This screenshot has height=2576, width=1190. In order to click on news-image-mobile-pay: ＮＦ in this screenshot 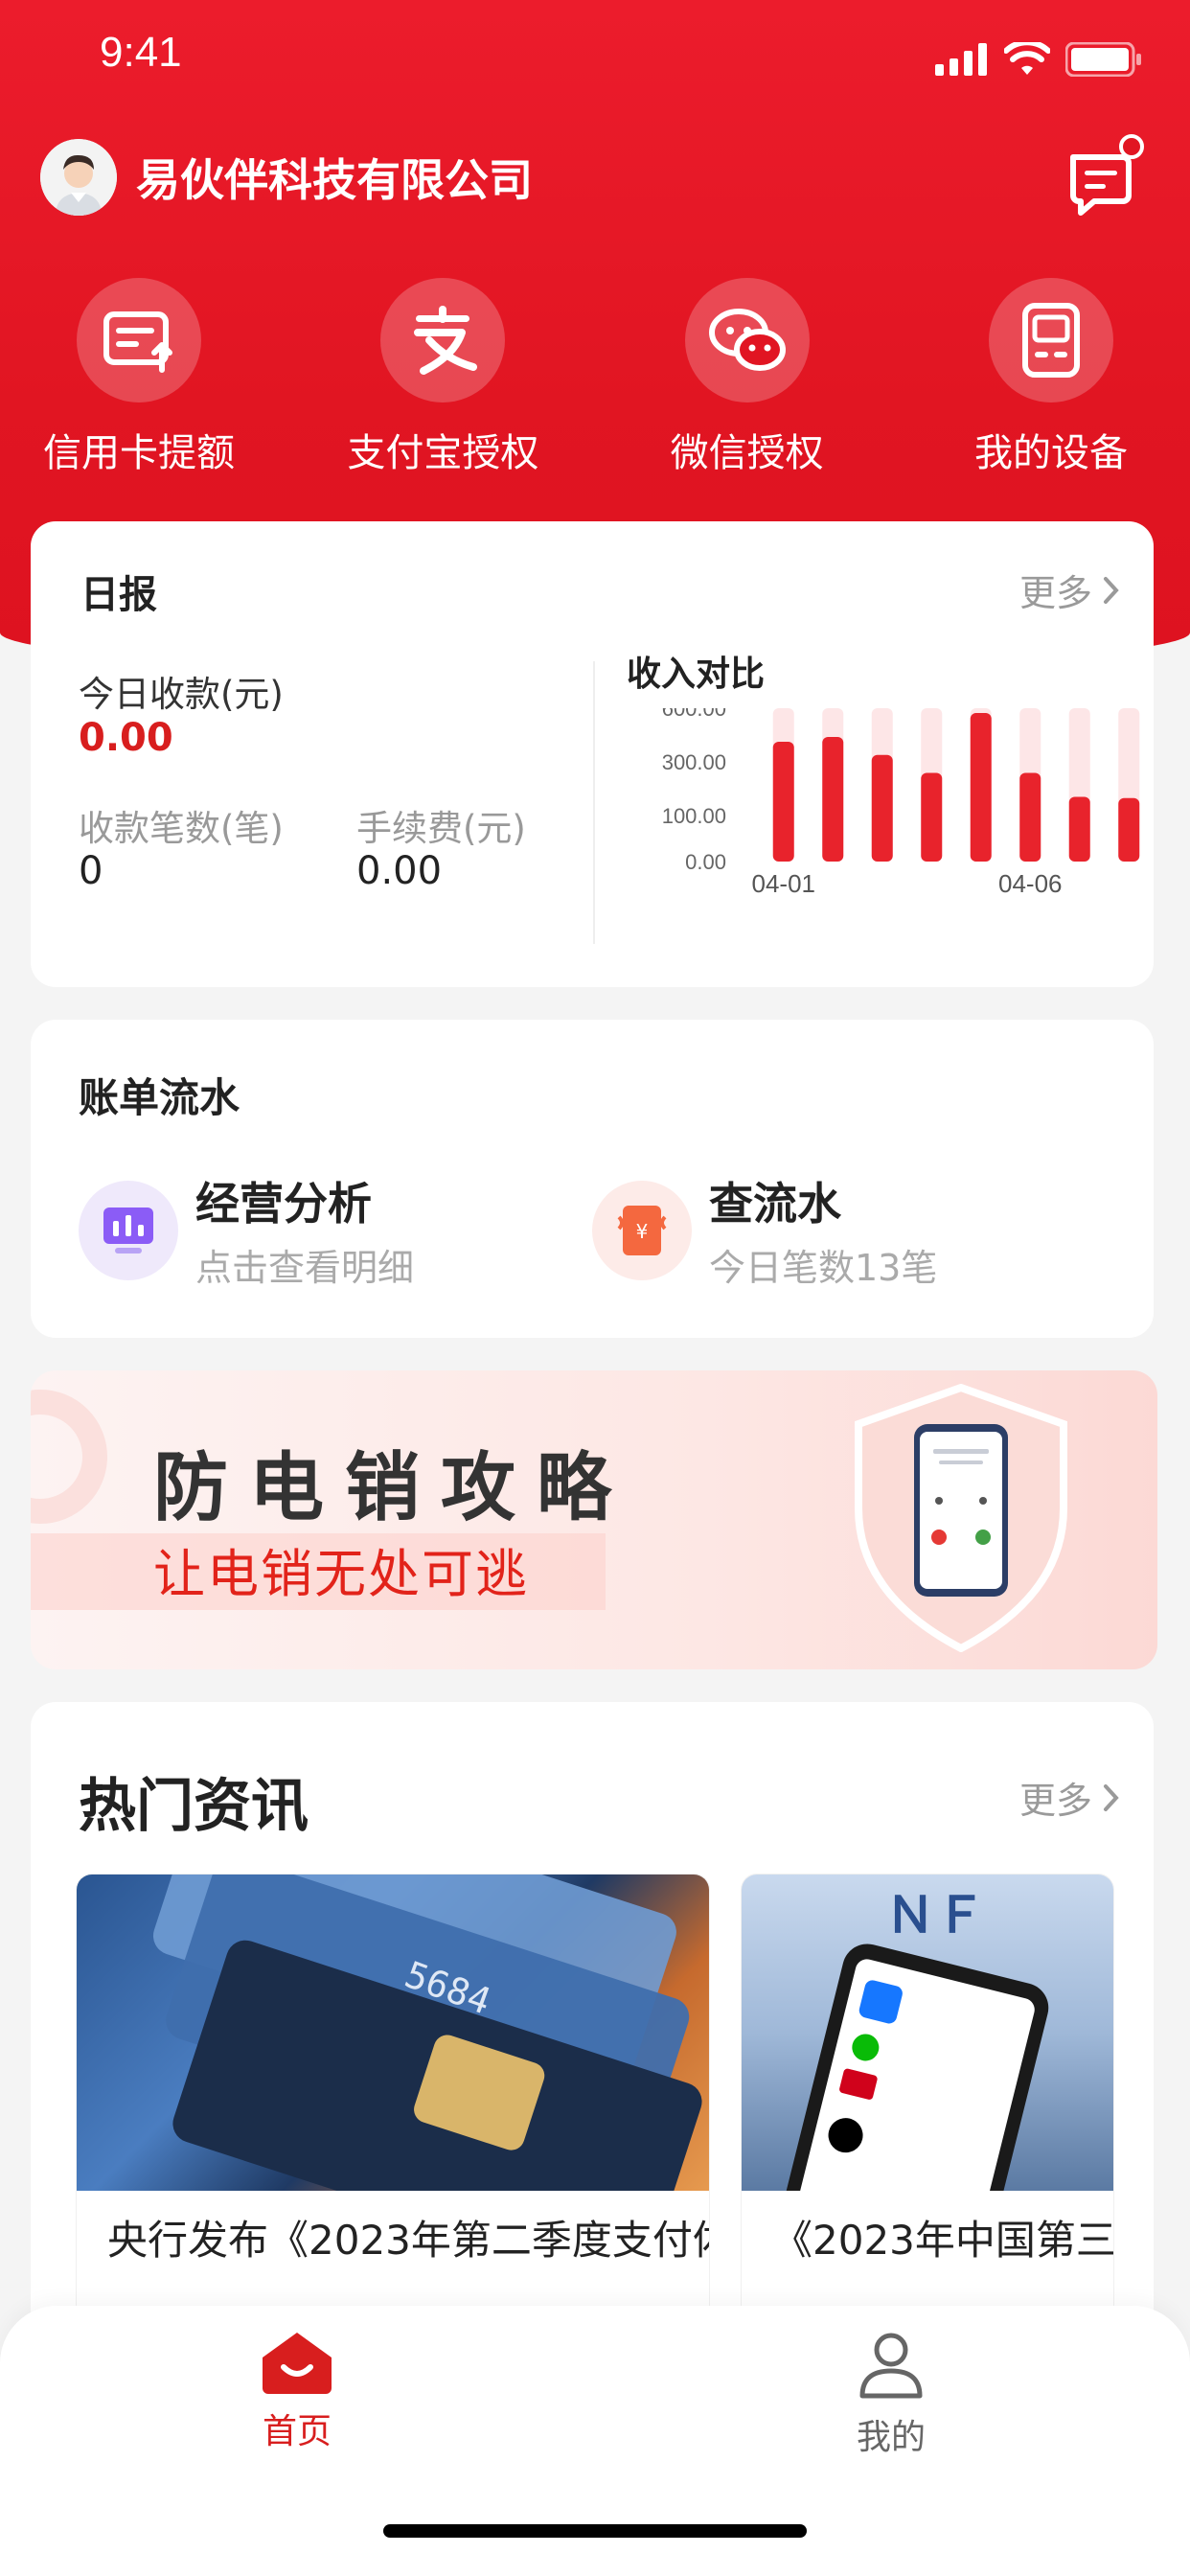, I will do `click(928, 2032)`.